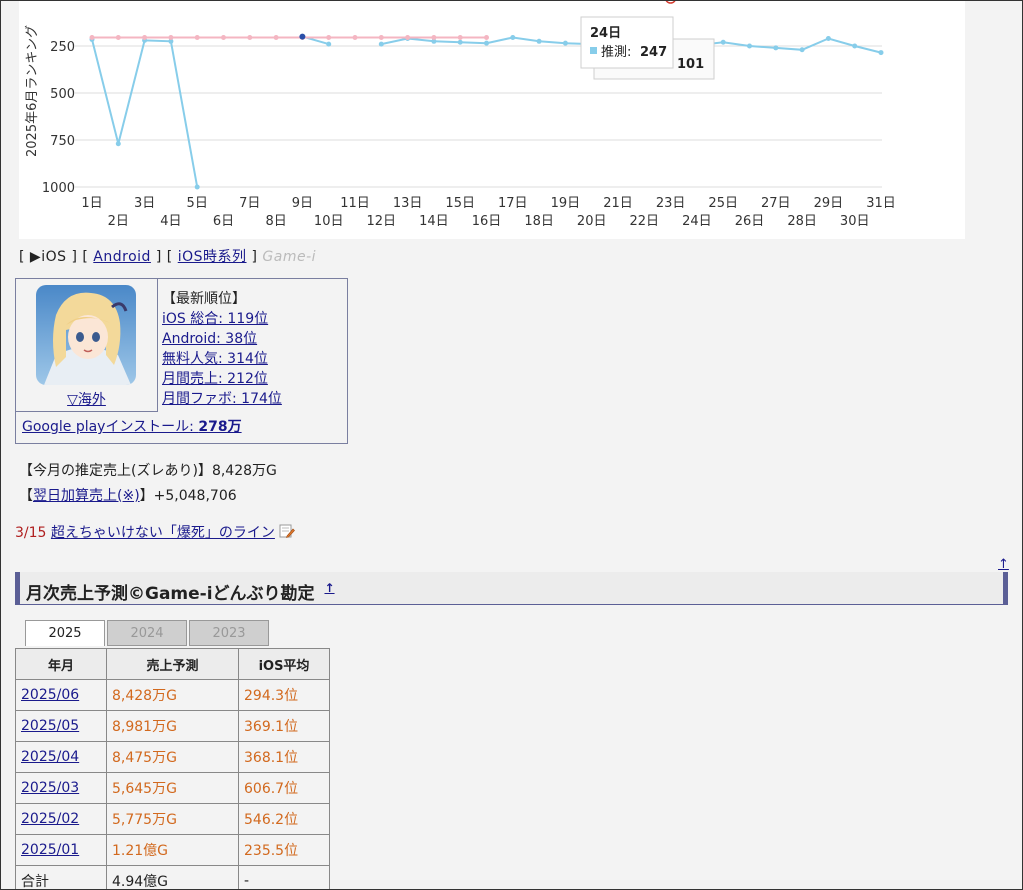 This screenshot has height=890, width=1023. Describe the element at coordinates (829, 203) in the screenshot. I see `x-tick-label: 29日` at that location.